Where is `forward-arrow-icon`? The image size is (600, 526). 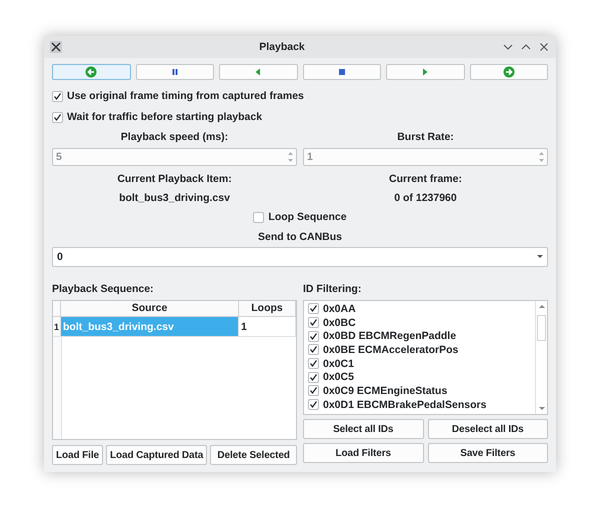 forward-arrow-icon is located at coordinates (508, 72).